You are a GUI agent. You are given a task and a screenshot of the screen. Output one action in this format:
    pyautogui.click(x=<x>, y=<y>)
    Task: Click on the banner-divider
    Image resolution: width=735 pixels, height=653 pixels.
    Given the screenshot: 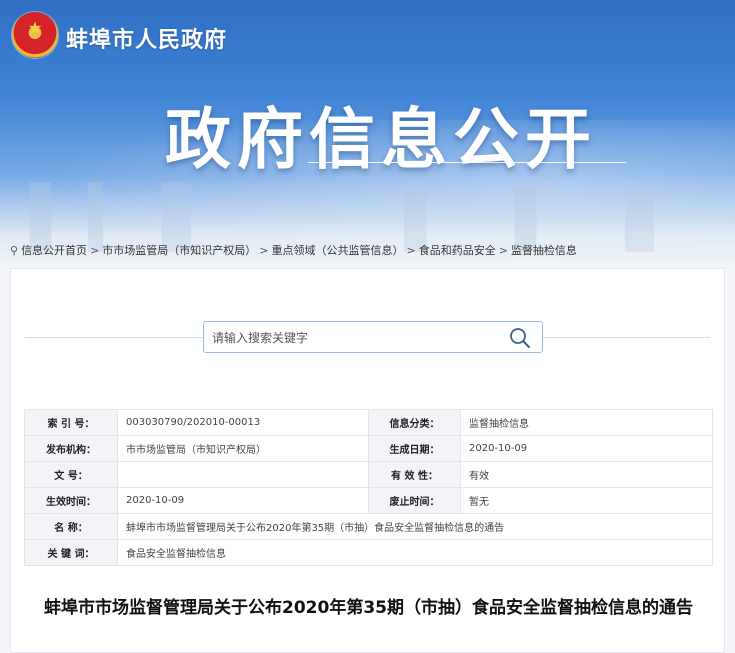 What is the action you would take?
    pyautogui.click(x=467, y=162)
    